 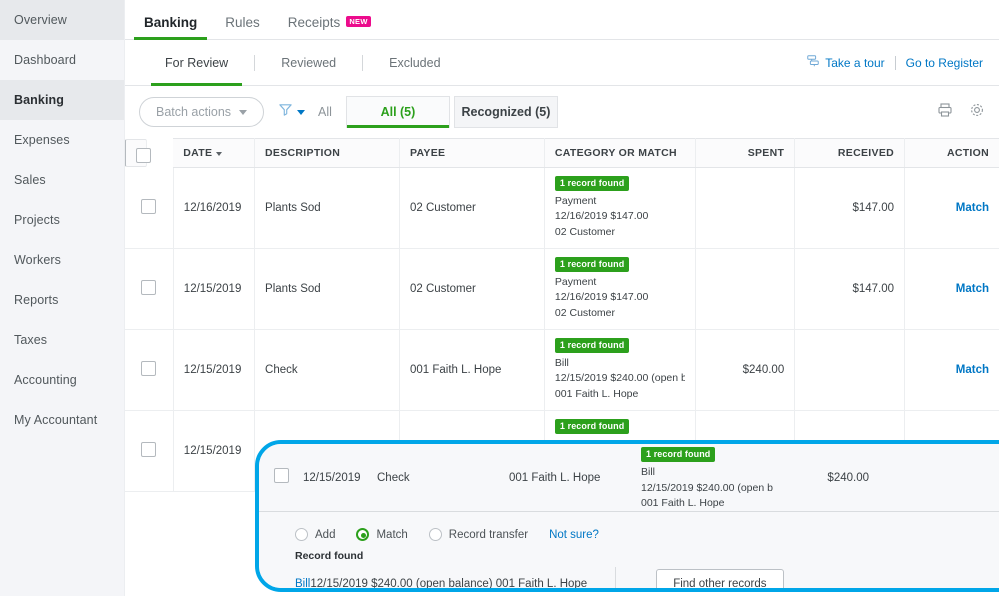 What do you see at coordinates (562, 20) in the screenshot?
I see `primary-tab-bar: Banking Rules Receipts NEW` at bounding box center [562, 20].